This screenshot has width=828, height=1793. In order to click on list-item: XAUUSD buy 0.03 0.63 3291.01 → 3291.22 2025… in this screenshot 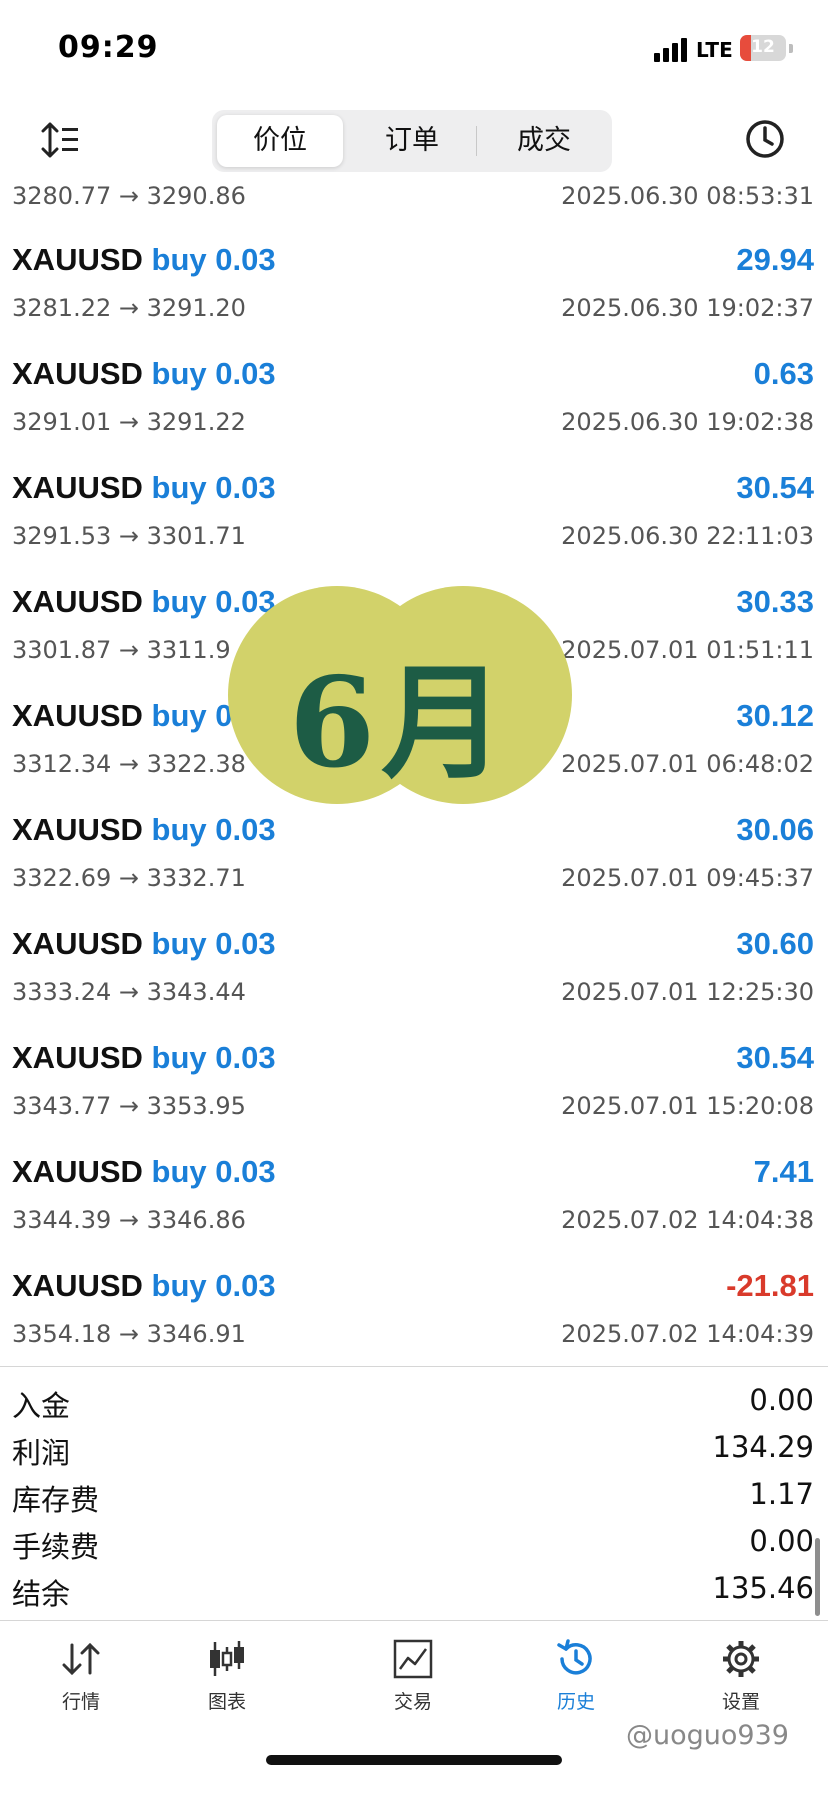, I will do `click(414, 391)`.